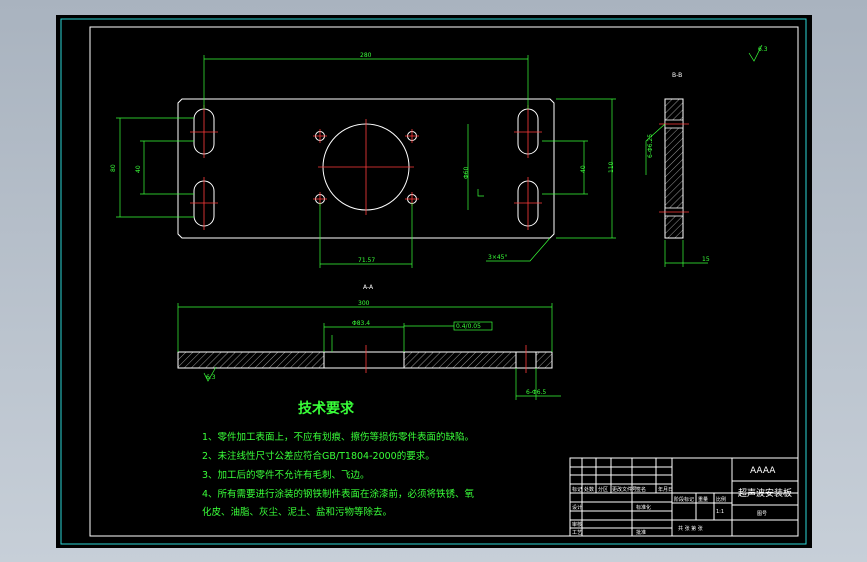 This screenshot has height=562, width=867. What do you see at coordinates (589, 489) in the screenshot?
I see `tb-col-count: 处数` at bounding box center [589, 489].